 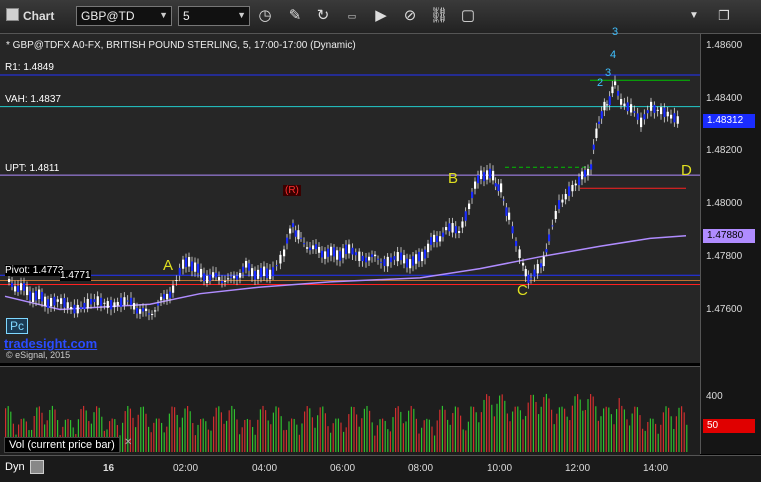 I want to click on watermark: tradesight.com, so click(x=51, y=343).